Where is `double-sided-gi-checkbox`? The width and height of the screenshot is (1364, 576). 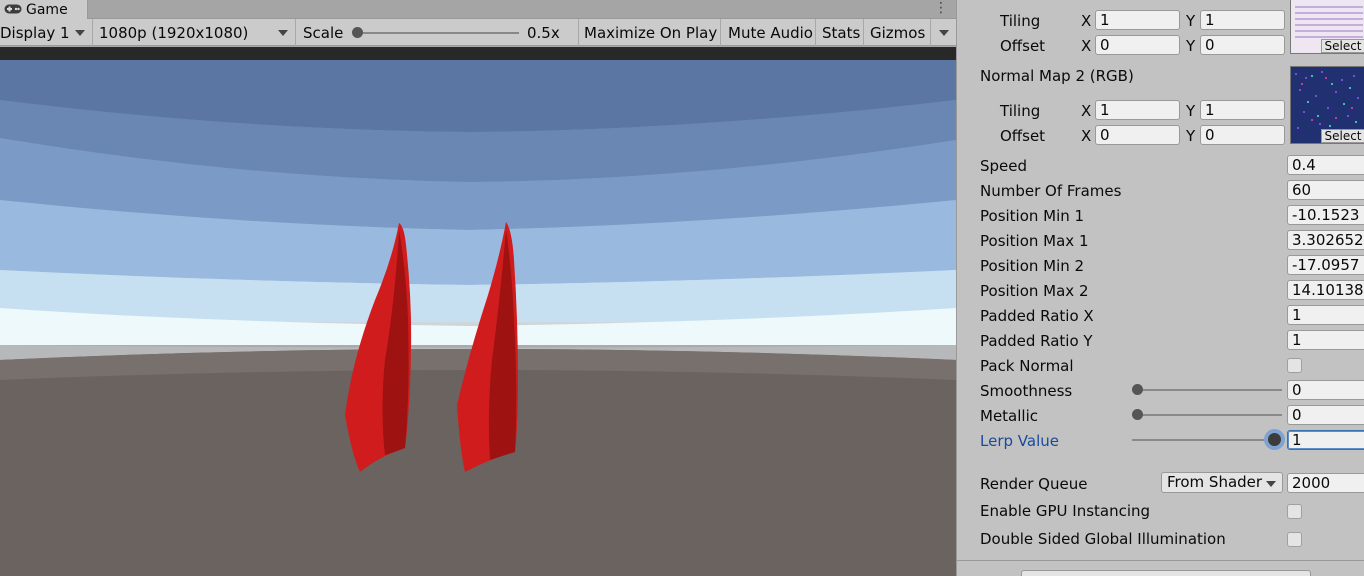 double-sided-gi-checkbox is located at coordinates (1294, 539).